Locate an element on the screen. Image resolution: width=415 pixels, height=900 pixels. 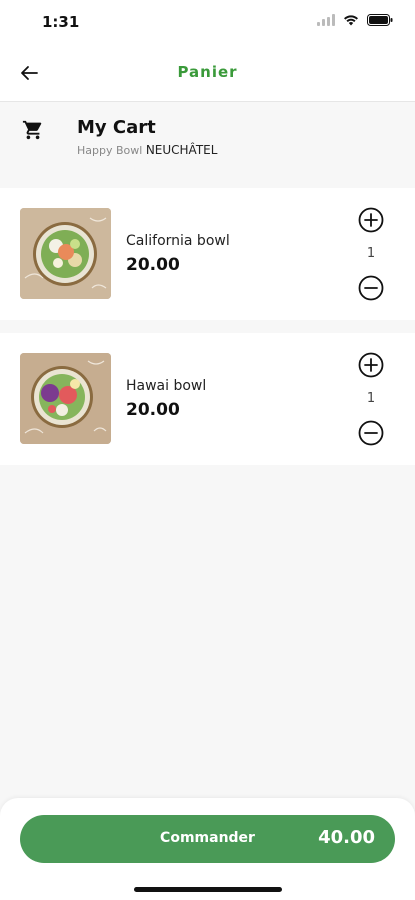
item-name: Hawai bowl is located at coordinates (166, 386).